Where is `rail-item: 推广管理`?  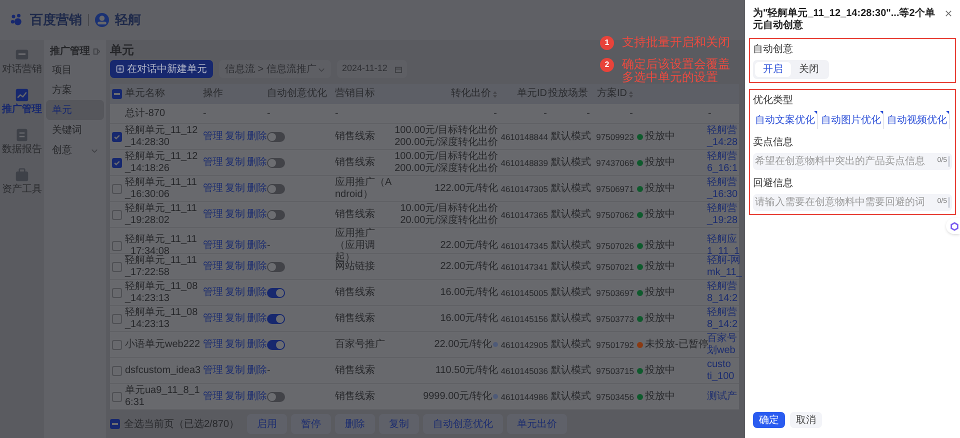 rail-item: 推广管理 is located at coordinates (22, 102).